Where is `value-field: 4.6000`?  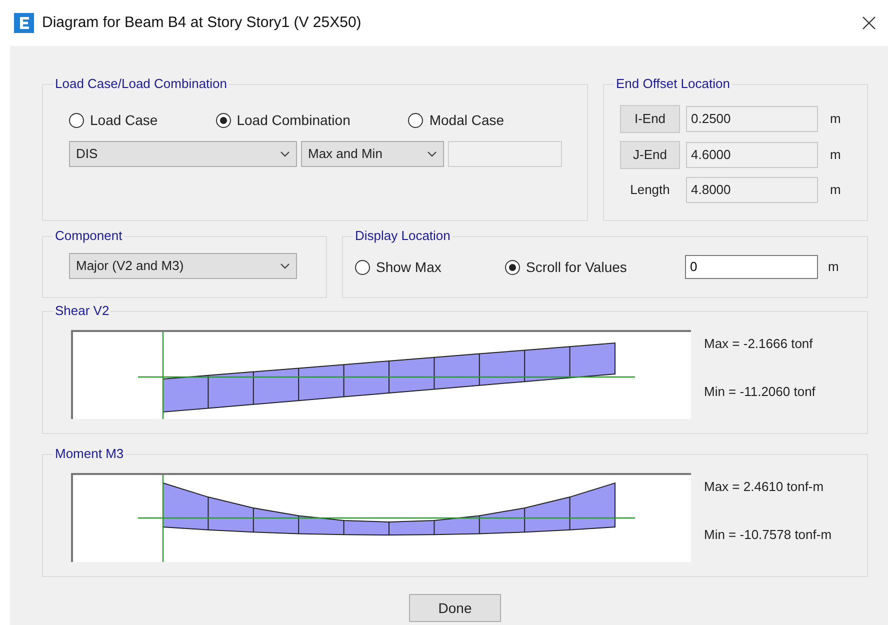 value-field: 4.6000 is located at coordinates (752, 155).